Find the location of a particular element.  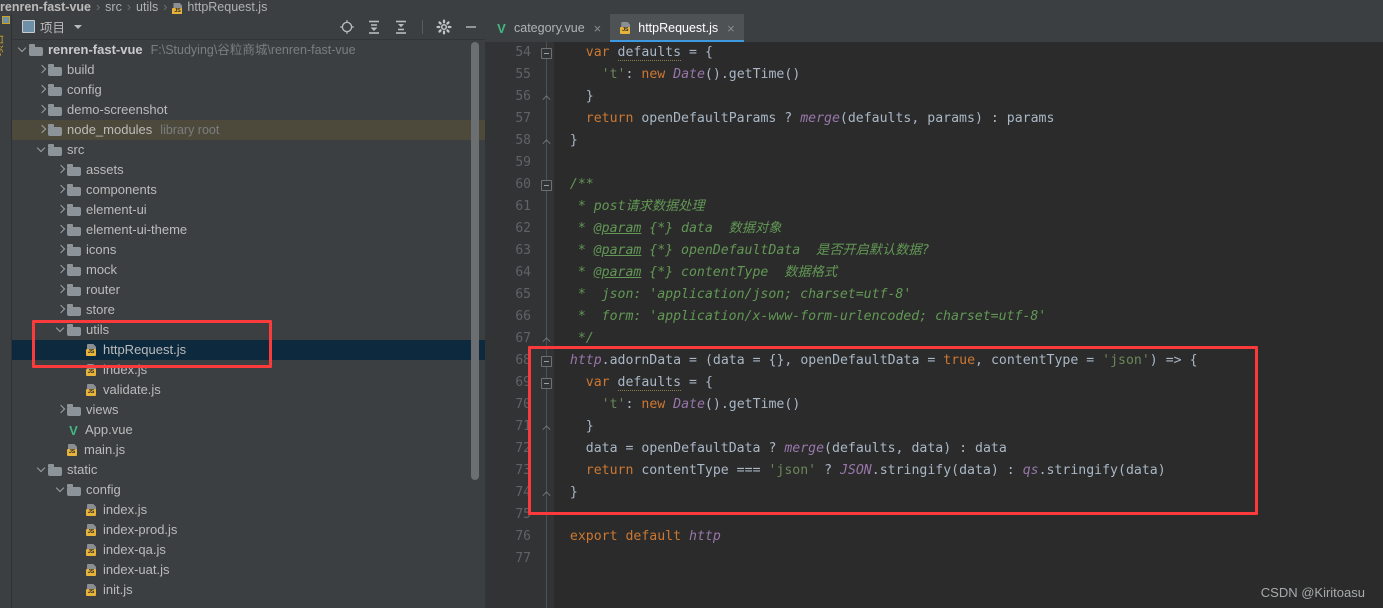

collapse-all-icon is located at coordinates (401, 27).